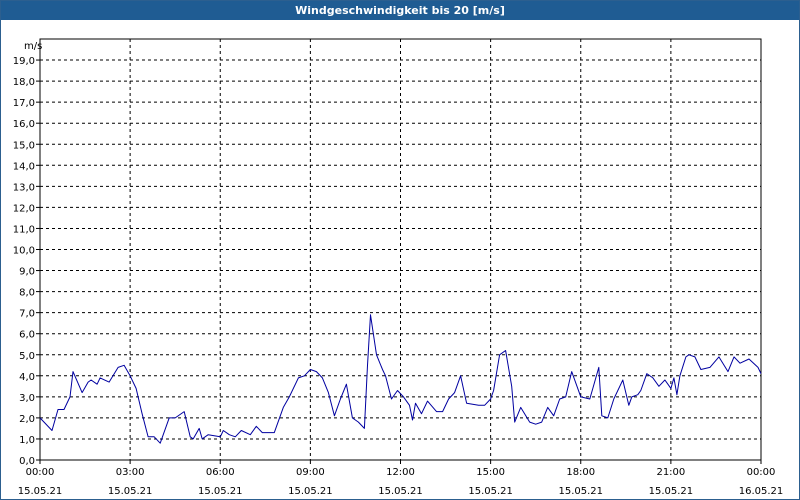 The width and height of the screenshot is (800, 500). What do you see at coordinates (24, 61) in the screenshot?
I see `y-tick-label: 19,0` at bounding box center [24, 61].